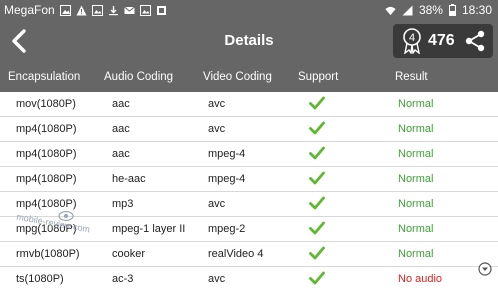 This screenshot has height=291, width=498. Describe the element at coordinates (390, 10) in the screenshot. I see `wifi-icon` at that location.